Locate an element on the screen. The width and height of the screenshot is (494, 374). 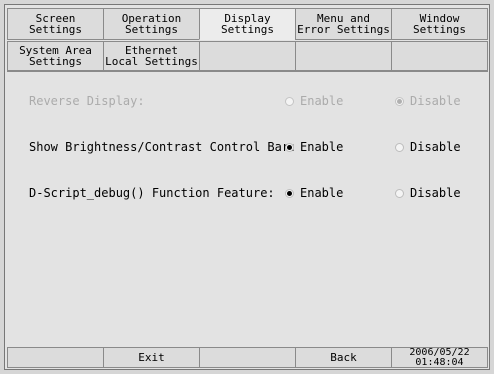
exit-button: Exit is located at coordinates (151, 357).